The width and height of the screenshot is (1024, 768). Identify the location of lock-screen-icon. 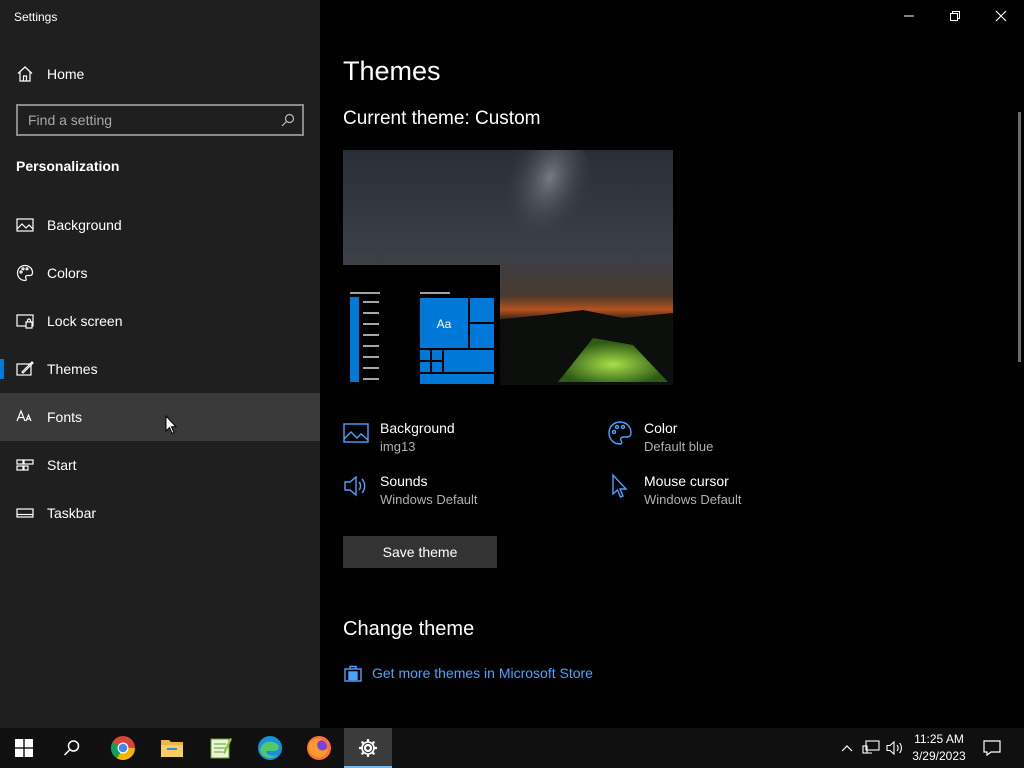
(25, 321).